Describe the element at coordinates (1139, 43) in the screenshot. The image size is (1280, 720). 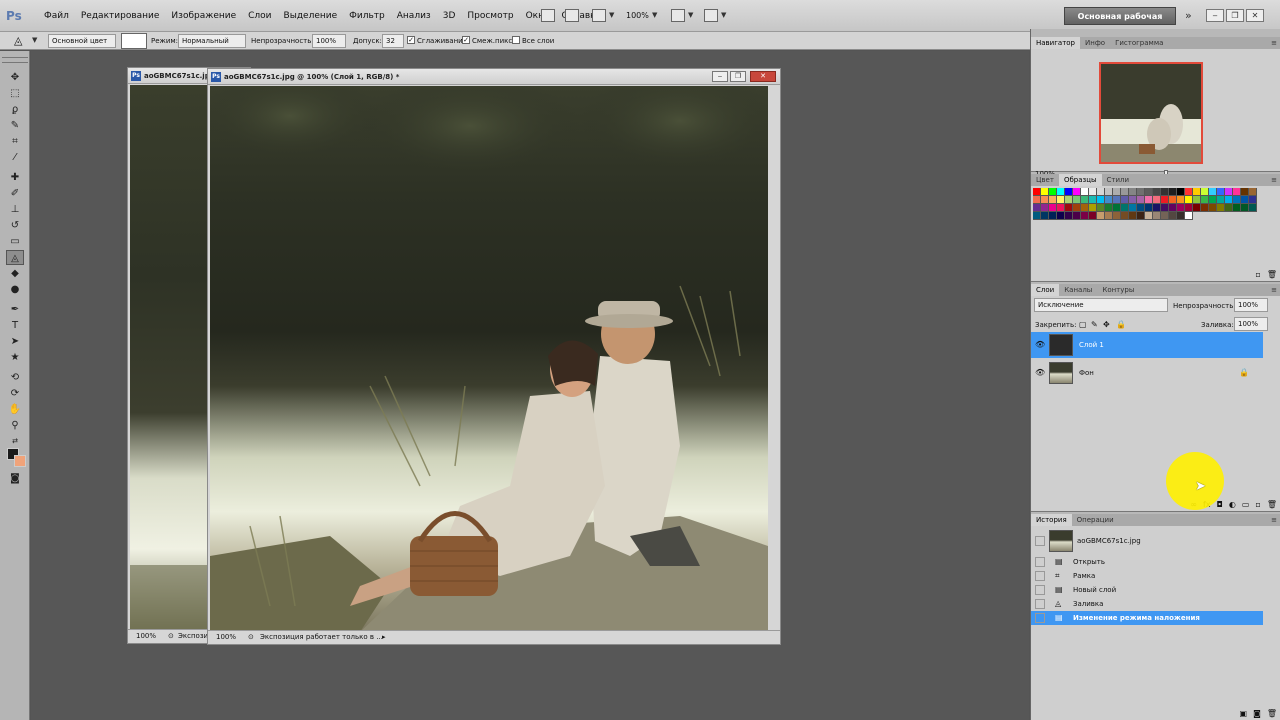
I see `tab-histogram: Гистограмма` at that location.